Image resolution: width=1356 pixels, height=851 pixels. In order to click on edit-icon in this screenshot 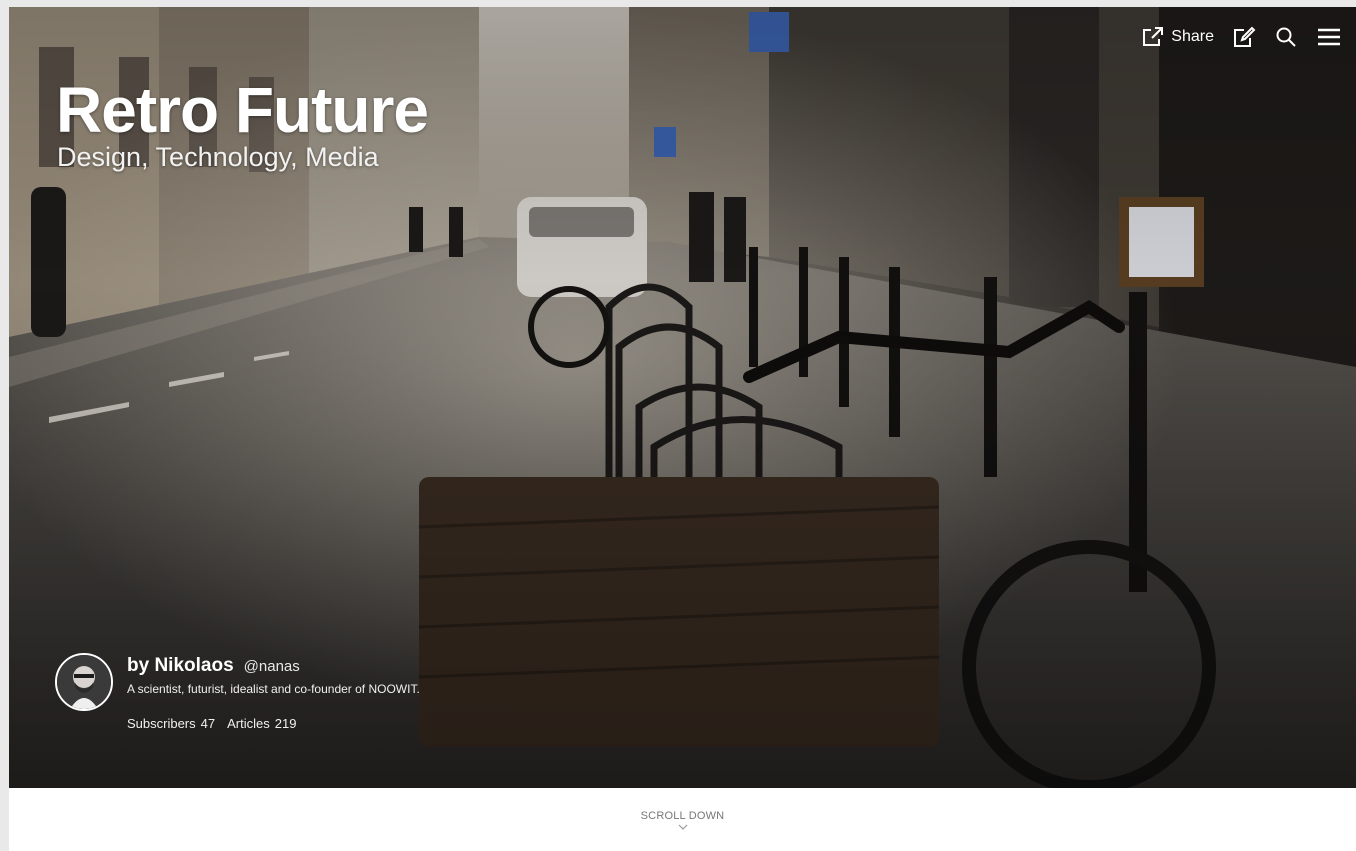, I will do `click(1244, 37)`.